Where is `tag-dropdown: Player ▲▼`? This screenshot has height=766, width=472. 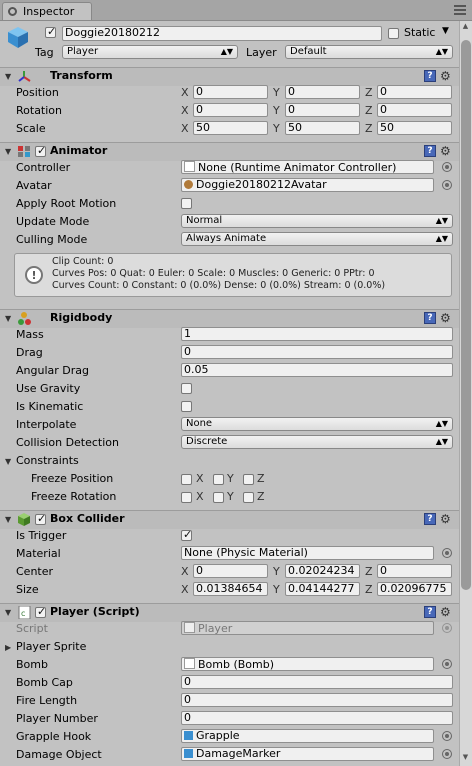 tag-dropdown: Player ▲▼ is located at coordinates (150, 52).